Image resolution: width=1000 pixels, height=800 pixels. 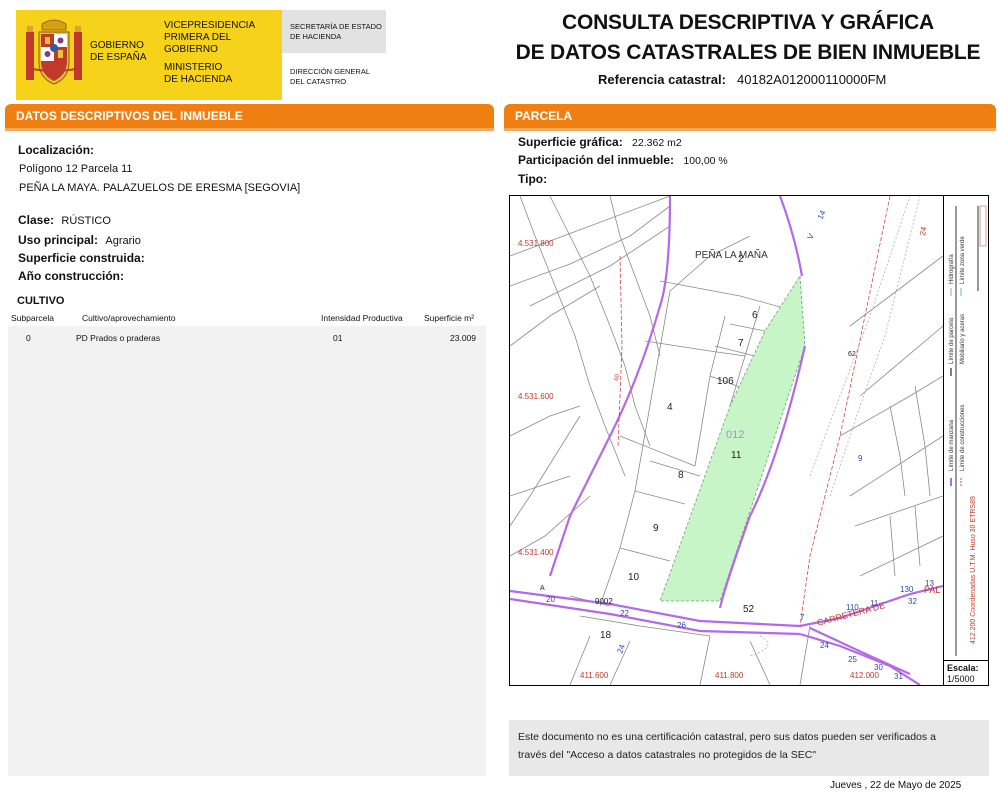 I want to click on coat-of-arms-icon, so click(x=54, y=52).